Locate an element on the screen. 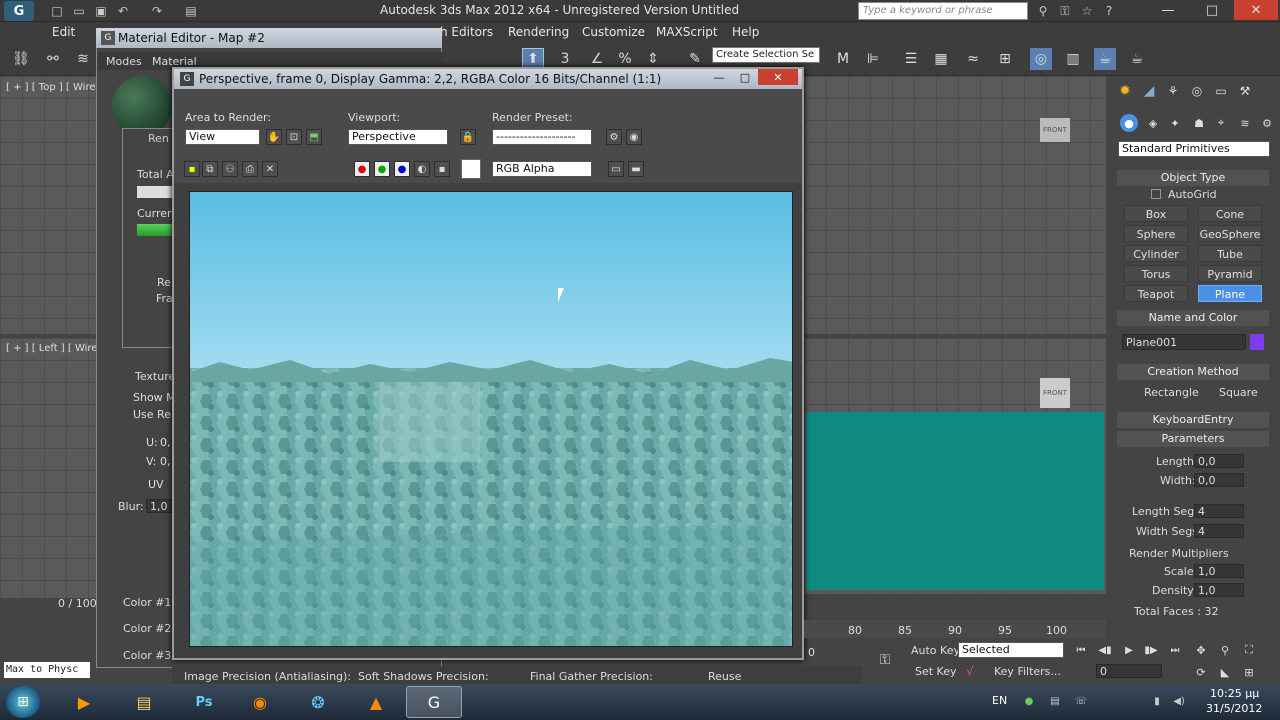  menu-graph-editors: h Editors is located at coordinates (466, 32).